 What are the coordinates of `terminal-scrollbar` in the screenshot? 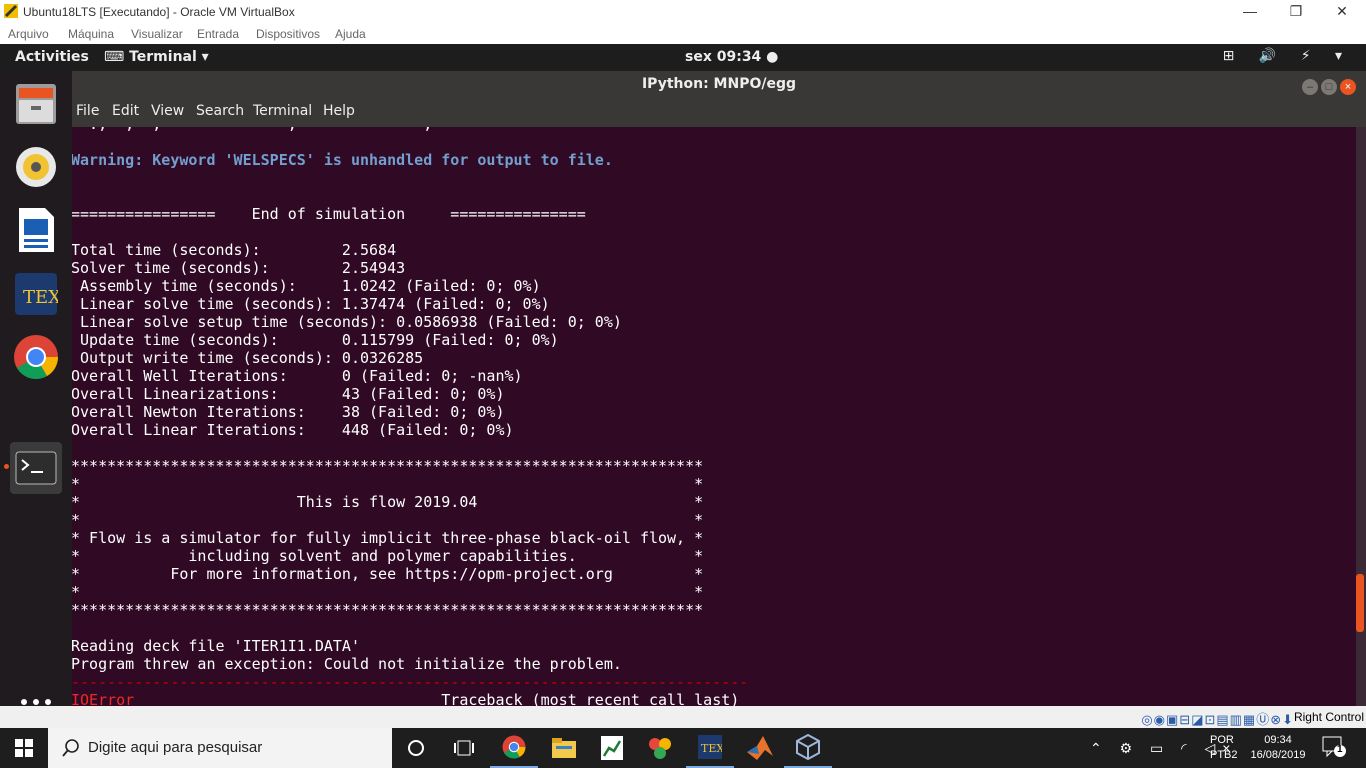 It's located at (1360, 603).